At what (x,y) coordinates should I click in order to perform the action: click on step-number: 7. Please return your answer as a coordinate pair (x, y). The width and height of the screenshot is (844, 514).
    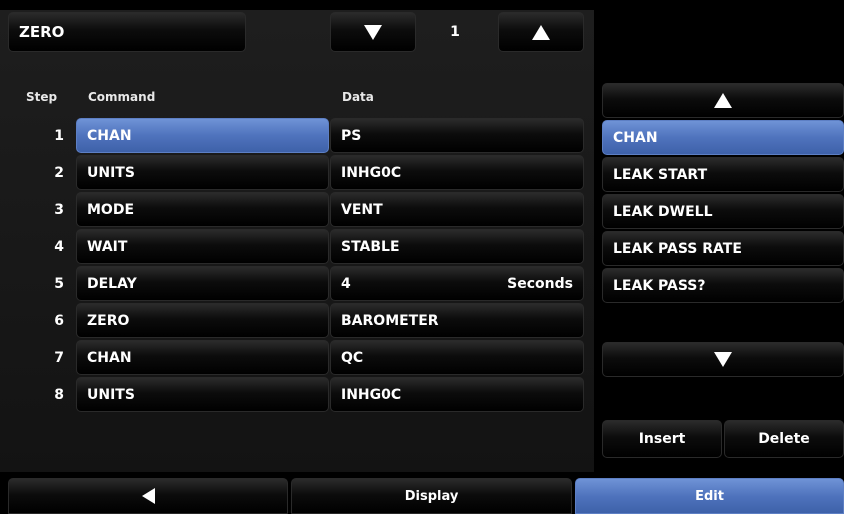
    Looking at the image, I should click on (59, 358).